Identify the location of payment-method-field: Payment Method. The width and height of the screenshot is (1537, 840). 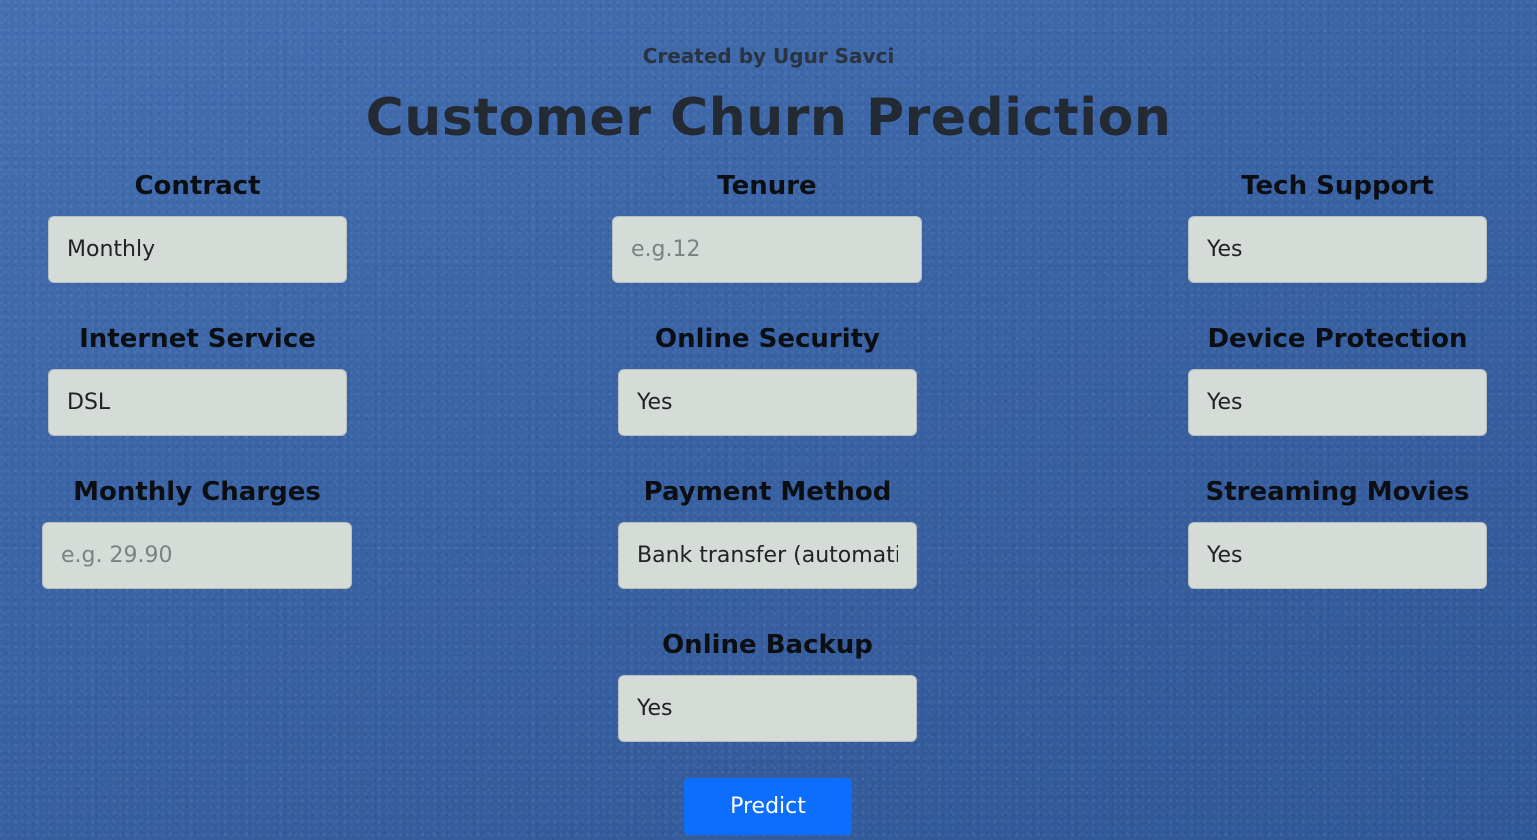
(767, 531).